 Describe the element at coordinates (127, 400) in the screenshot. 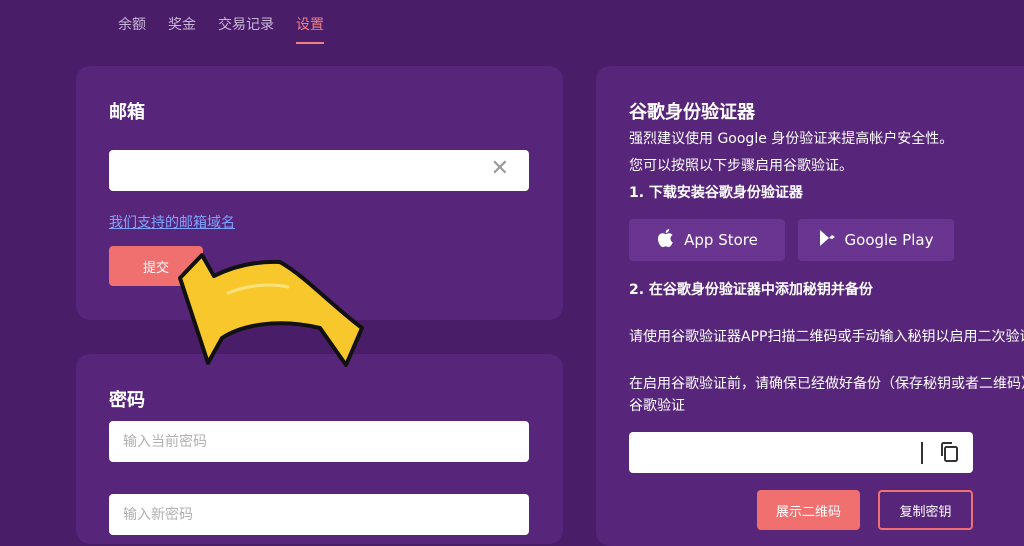

I see `password-title: 密码` at that location.